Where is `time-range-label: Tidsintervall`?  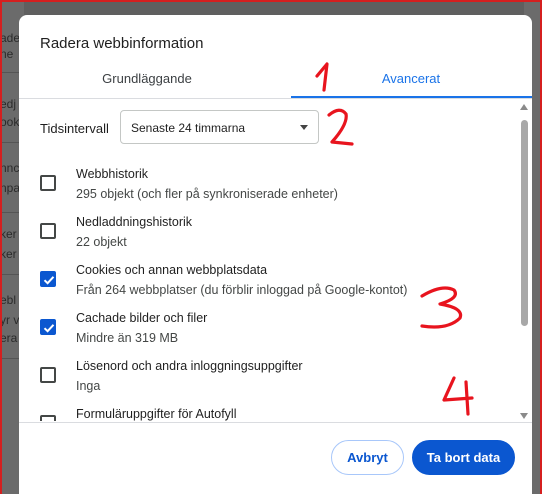
time-range-label: Tidsintervall is located at coordinates (74, 128).